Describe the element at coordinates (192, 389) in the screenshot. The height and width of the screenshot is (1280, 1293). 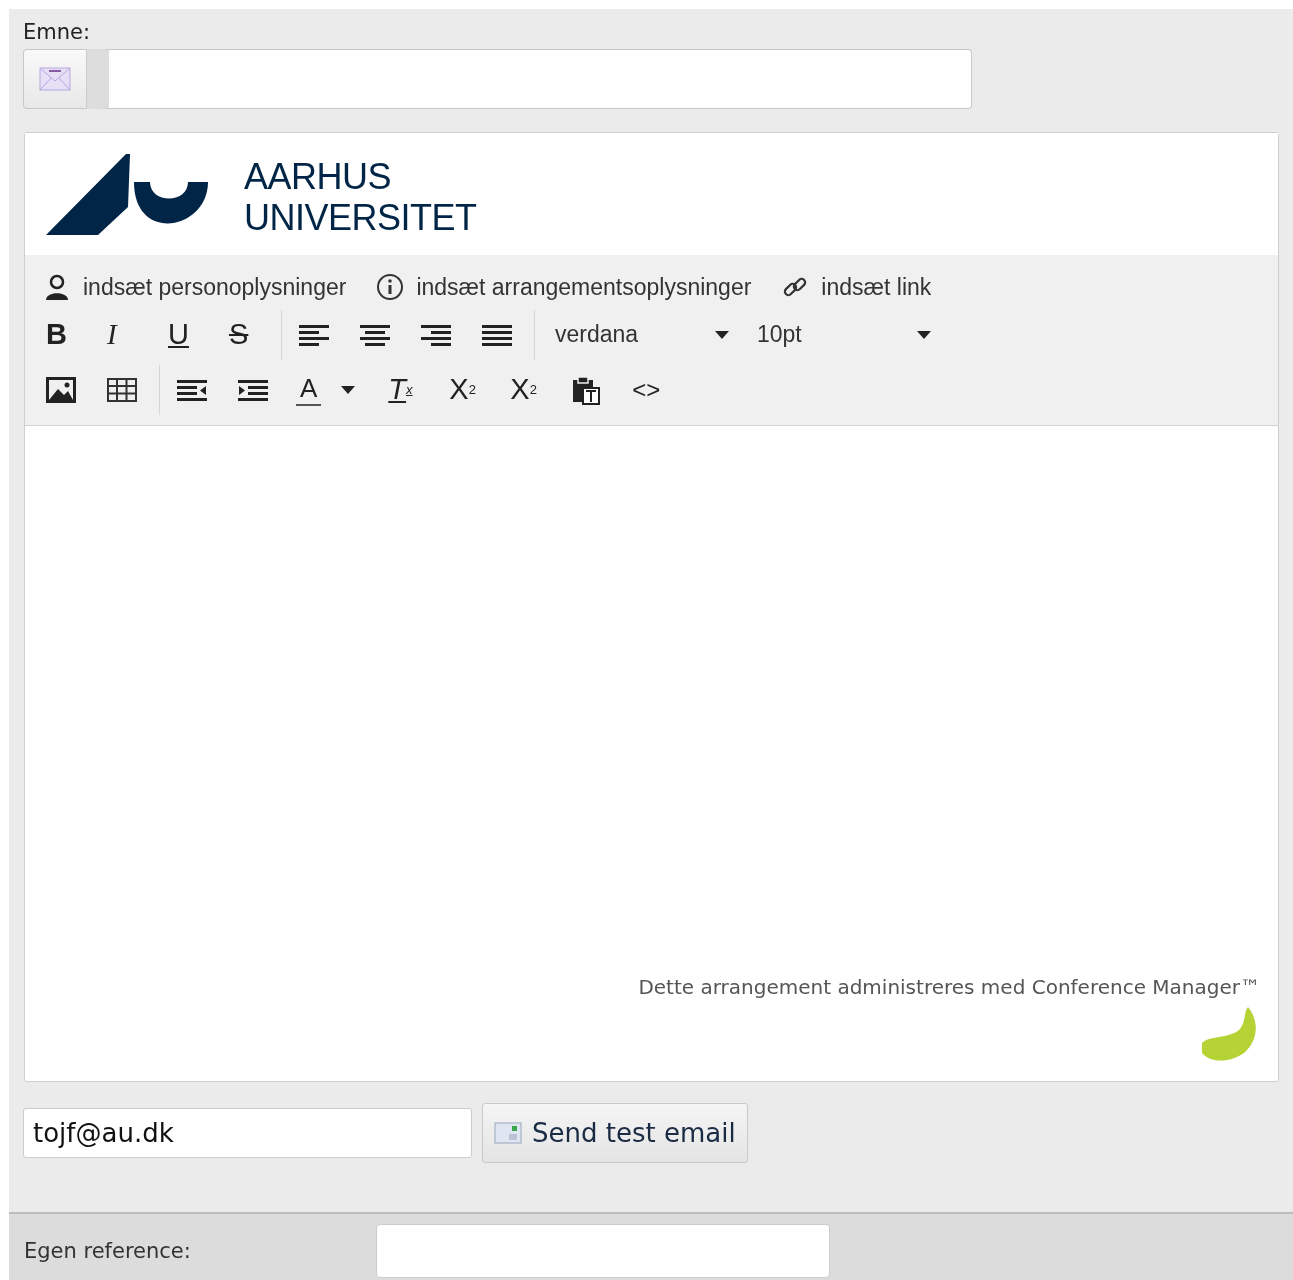
I see `outdent-icon` at that location.